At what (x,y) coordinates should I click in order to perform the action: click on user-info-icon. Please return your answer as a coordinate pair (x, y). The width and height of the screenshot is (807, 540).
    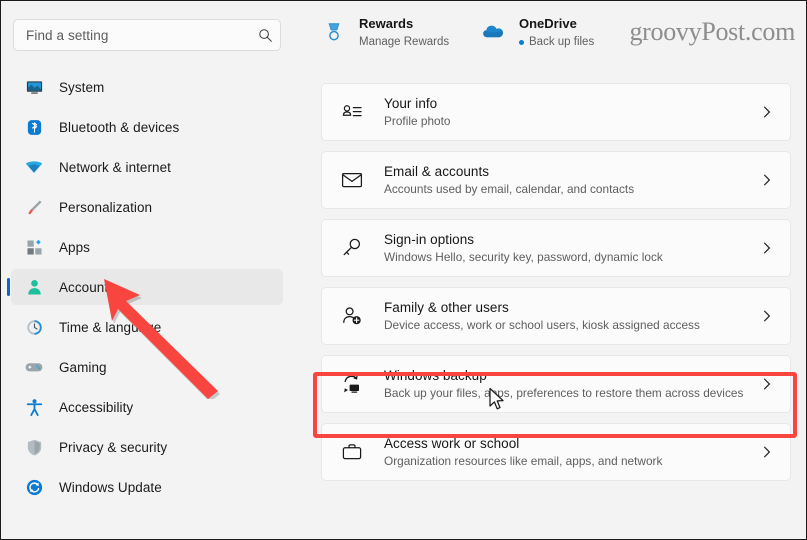
    Looking at the image, I should click on (352, 112).